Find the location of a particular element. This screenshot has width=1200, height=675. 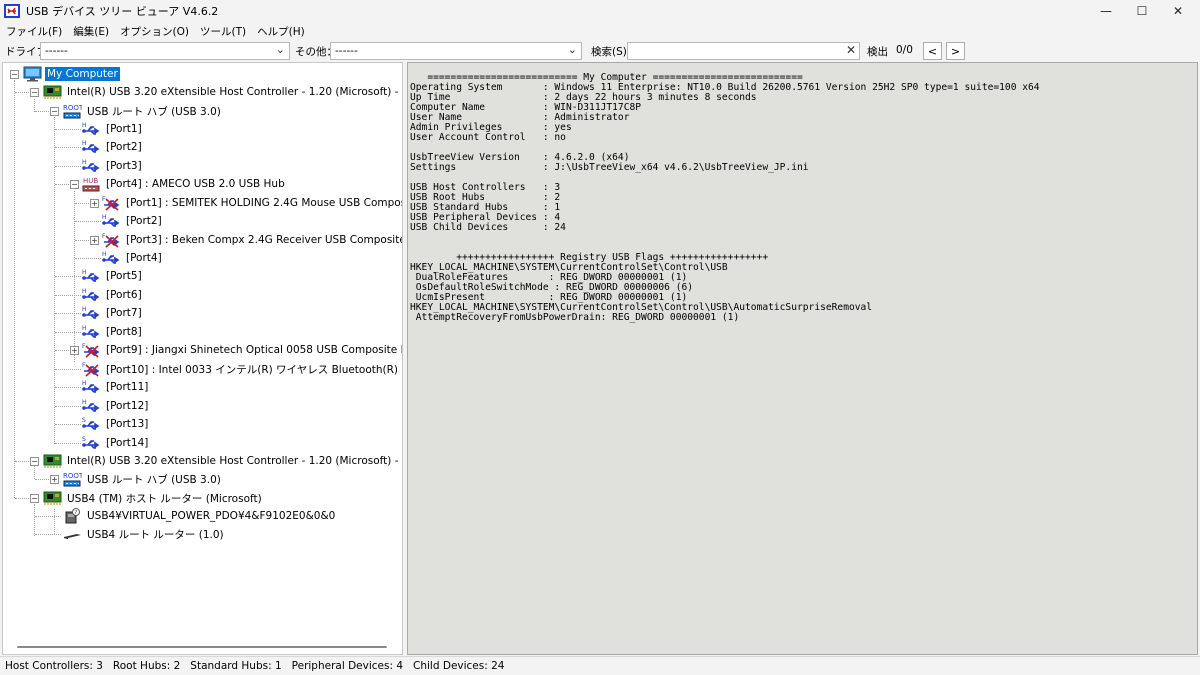

usb-device-failed-icon: F is located at coordinates (91, 350).